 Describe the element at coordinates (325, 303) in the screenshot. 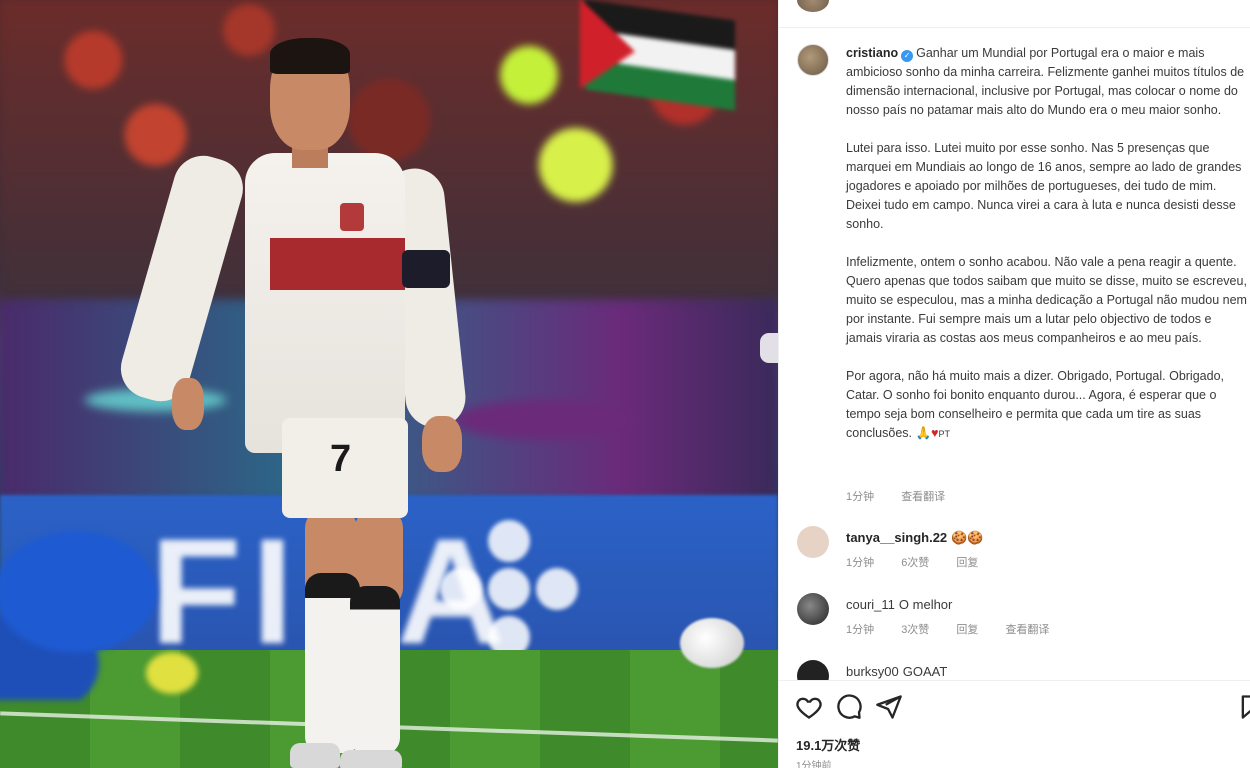

I see `player-shirt` at that location.